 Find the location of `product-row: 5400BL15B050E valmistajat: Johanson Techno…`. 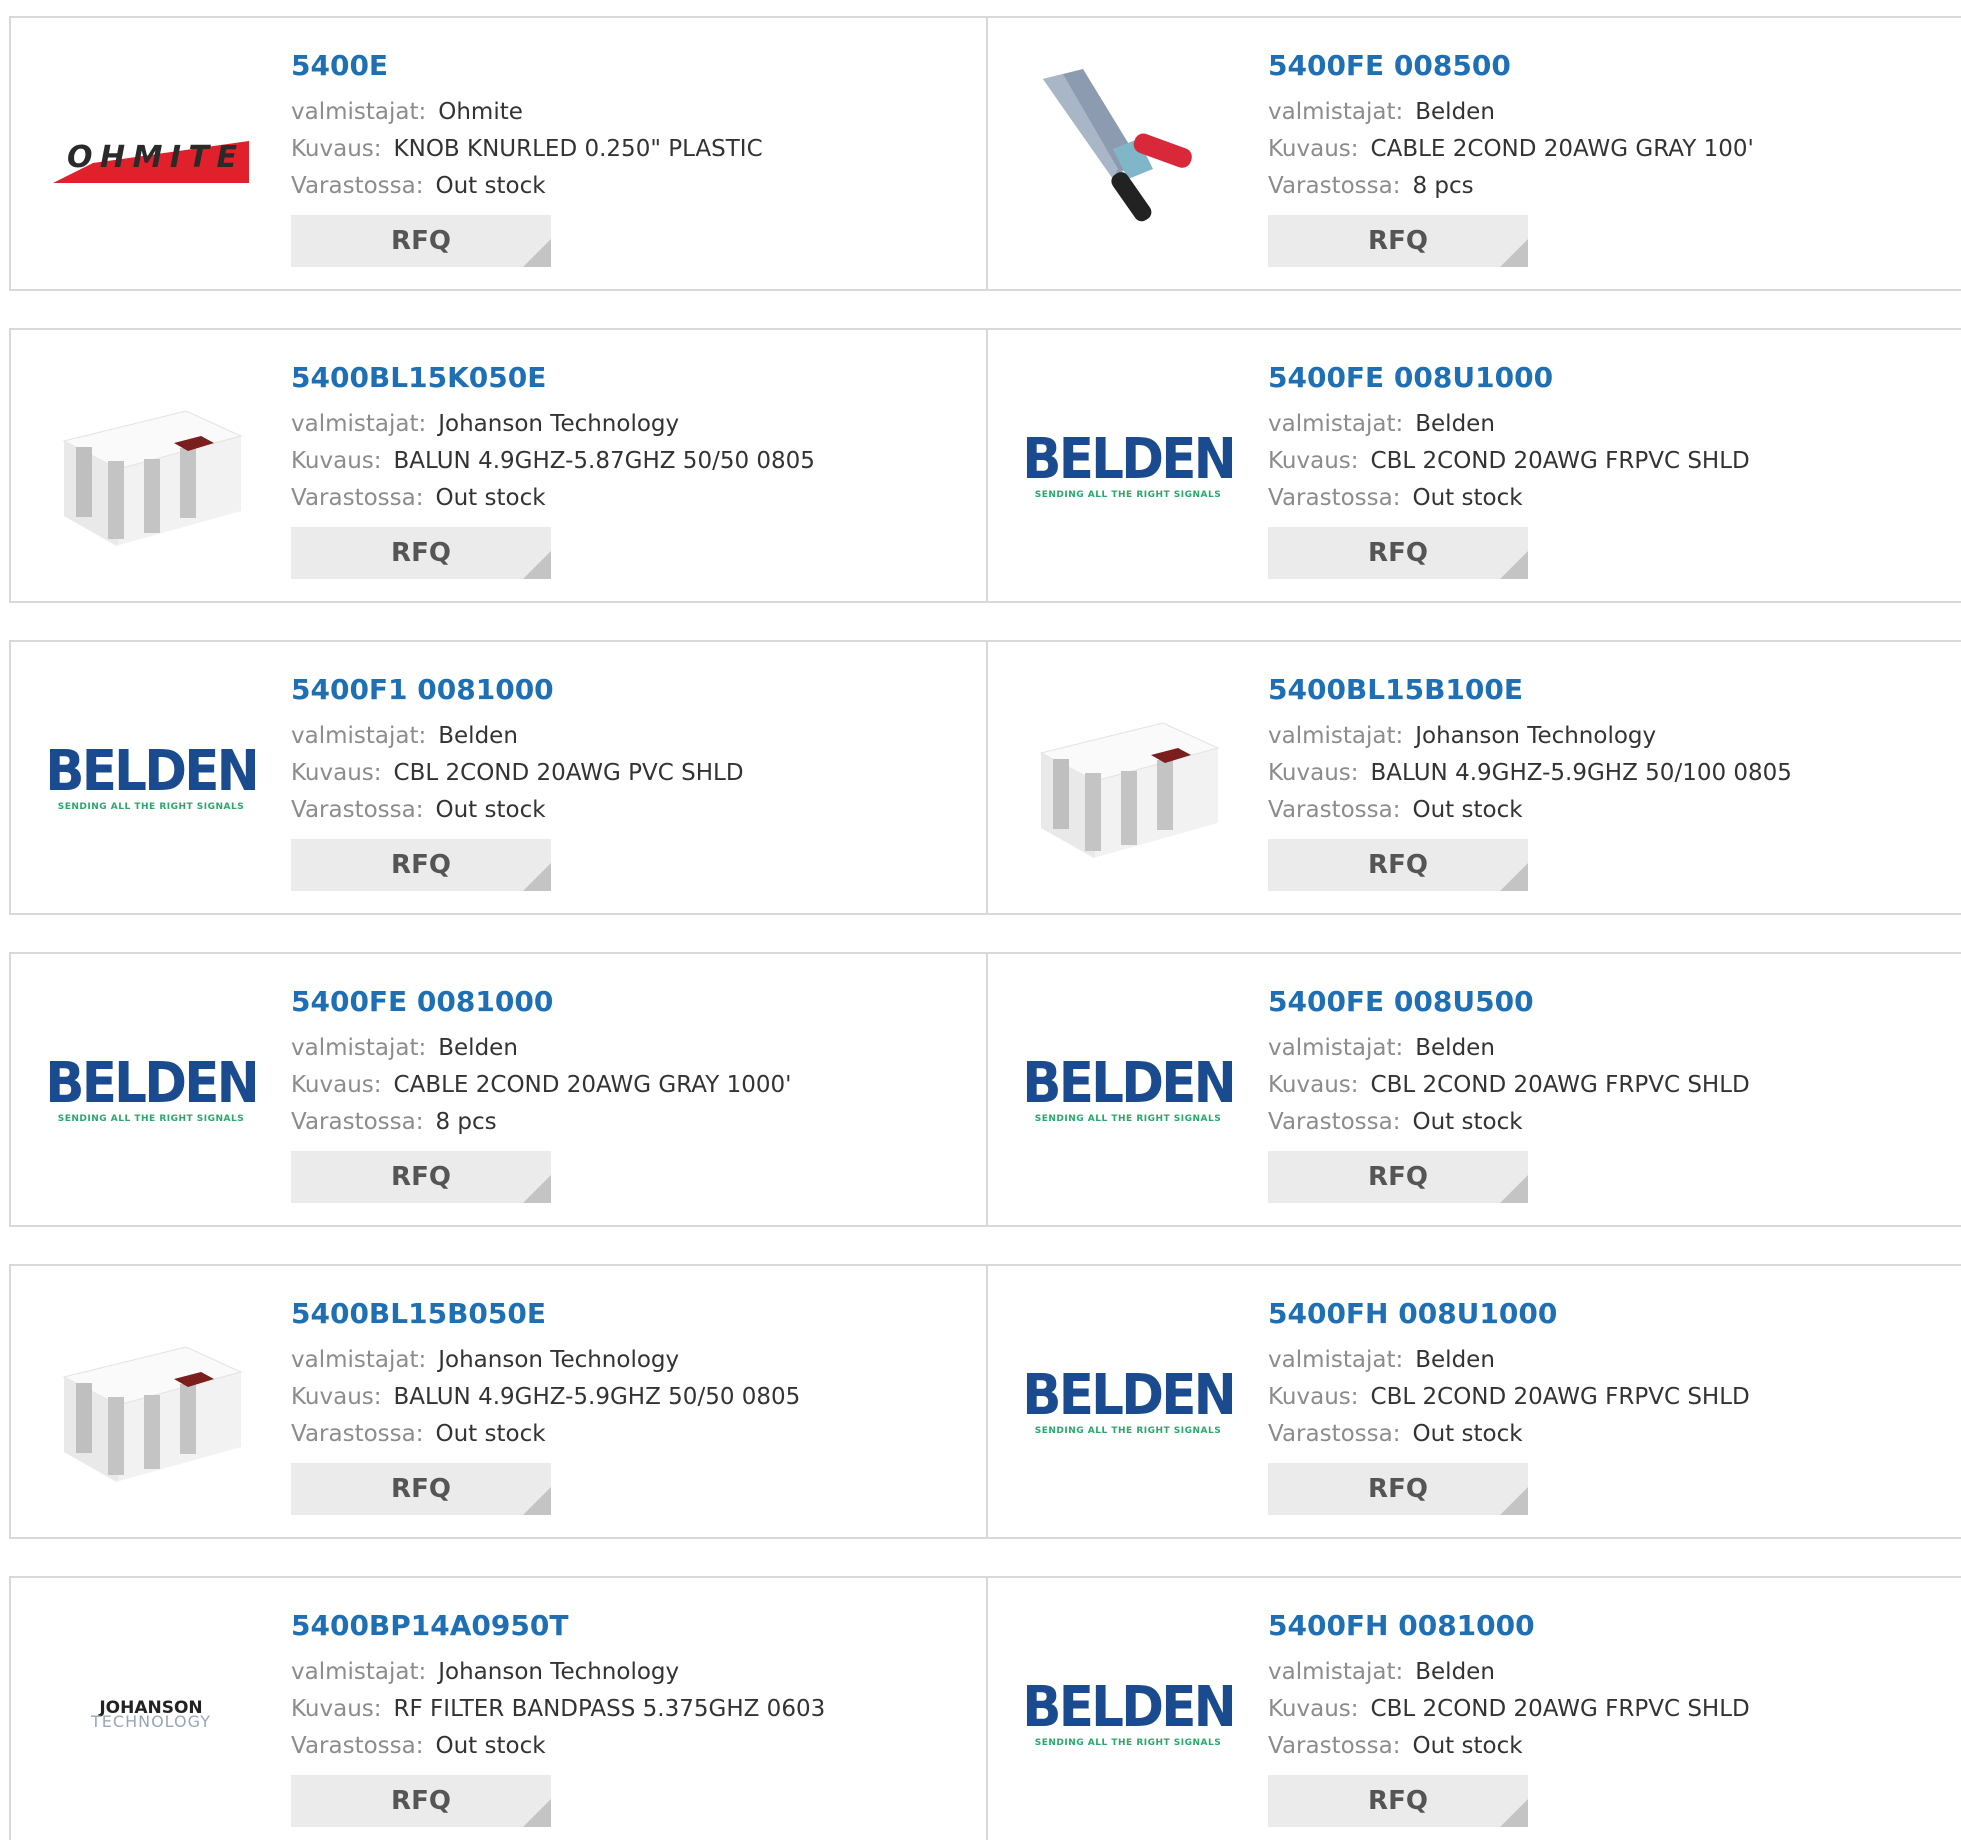

product-row: 5400BL15B050E valmistajat: Johanson Techno… is located at coordinates (985, 1401).